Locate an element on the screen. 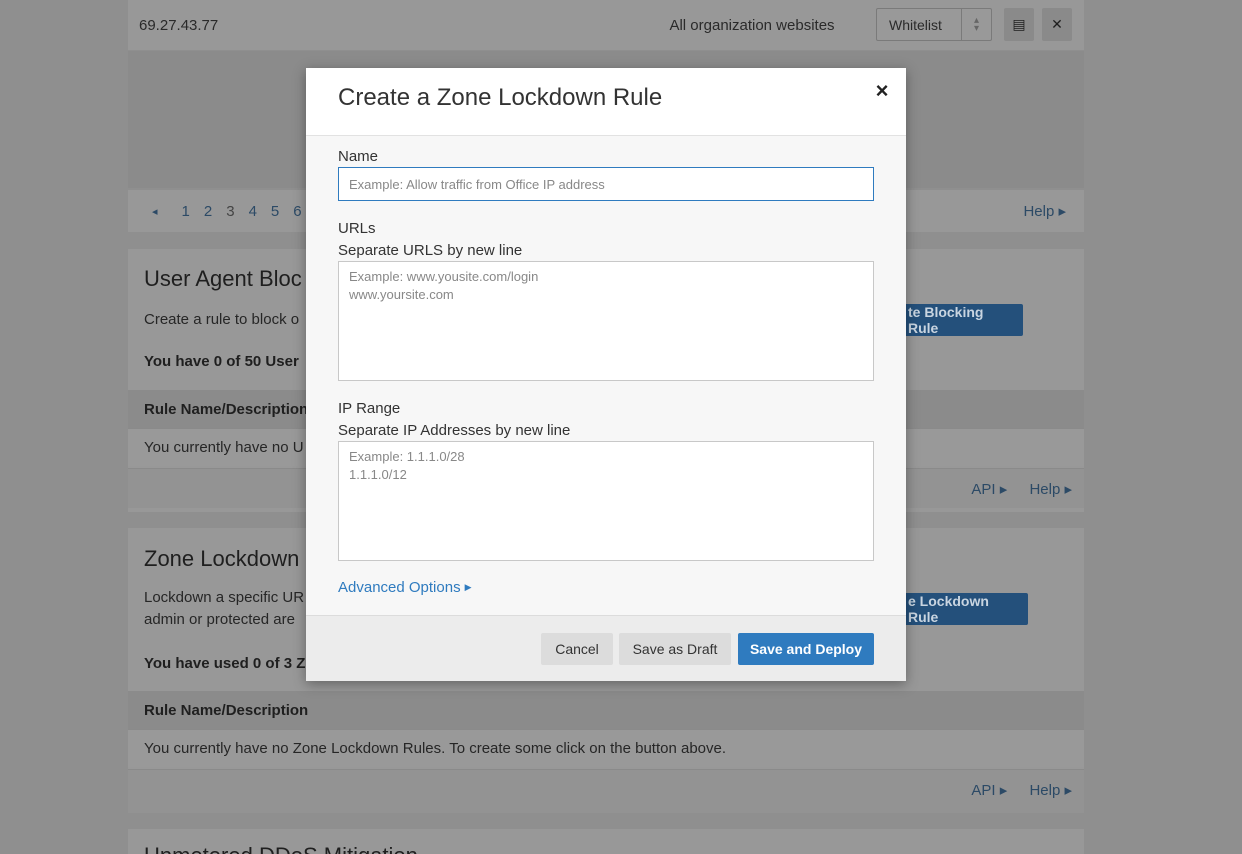  urls-textarea is located at coordinates (606, 321).